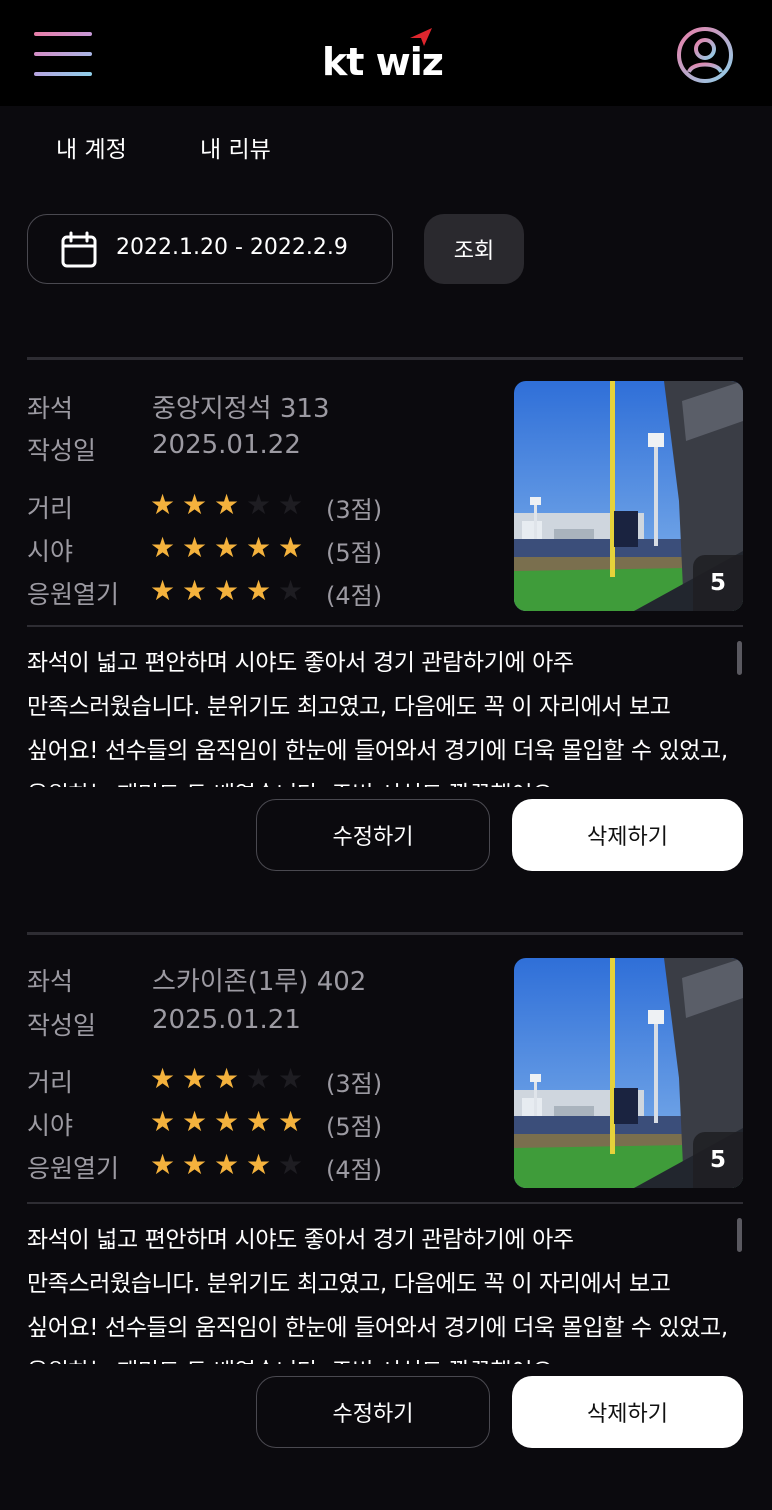 This screenshot has width=772, height=1510. I want to click on date-value: 2025.01.21, so click(226, 1020).